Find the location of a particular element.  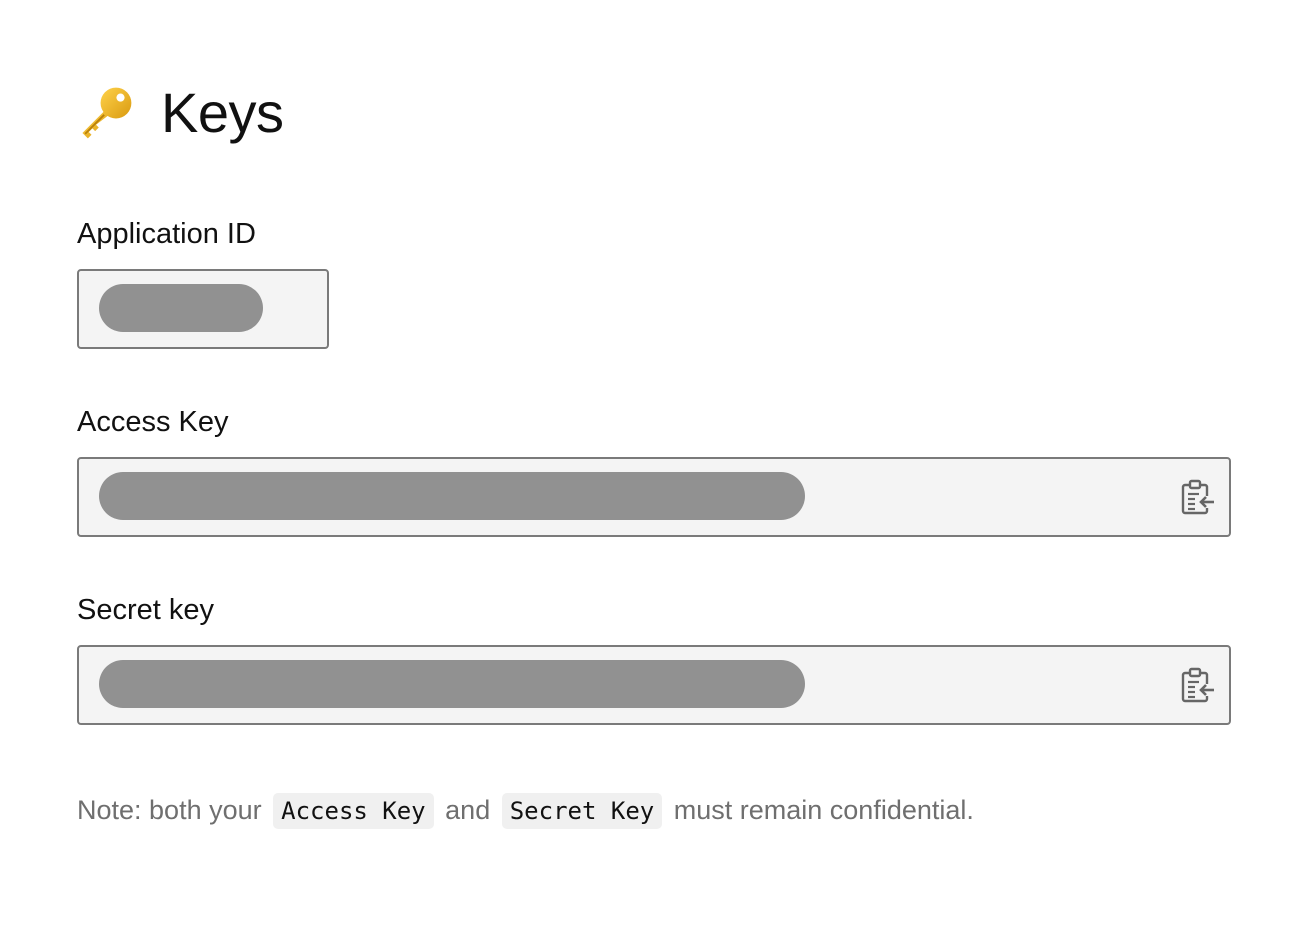

note-code-access-key: Access Key is located at coordinates (353, 811).